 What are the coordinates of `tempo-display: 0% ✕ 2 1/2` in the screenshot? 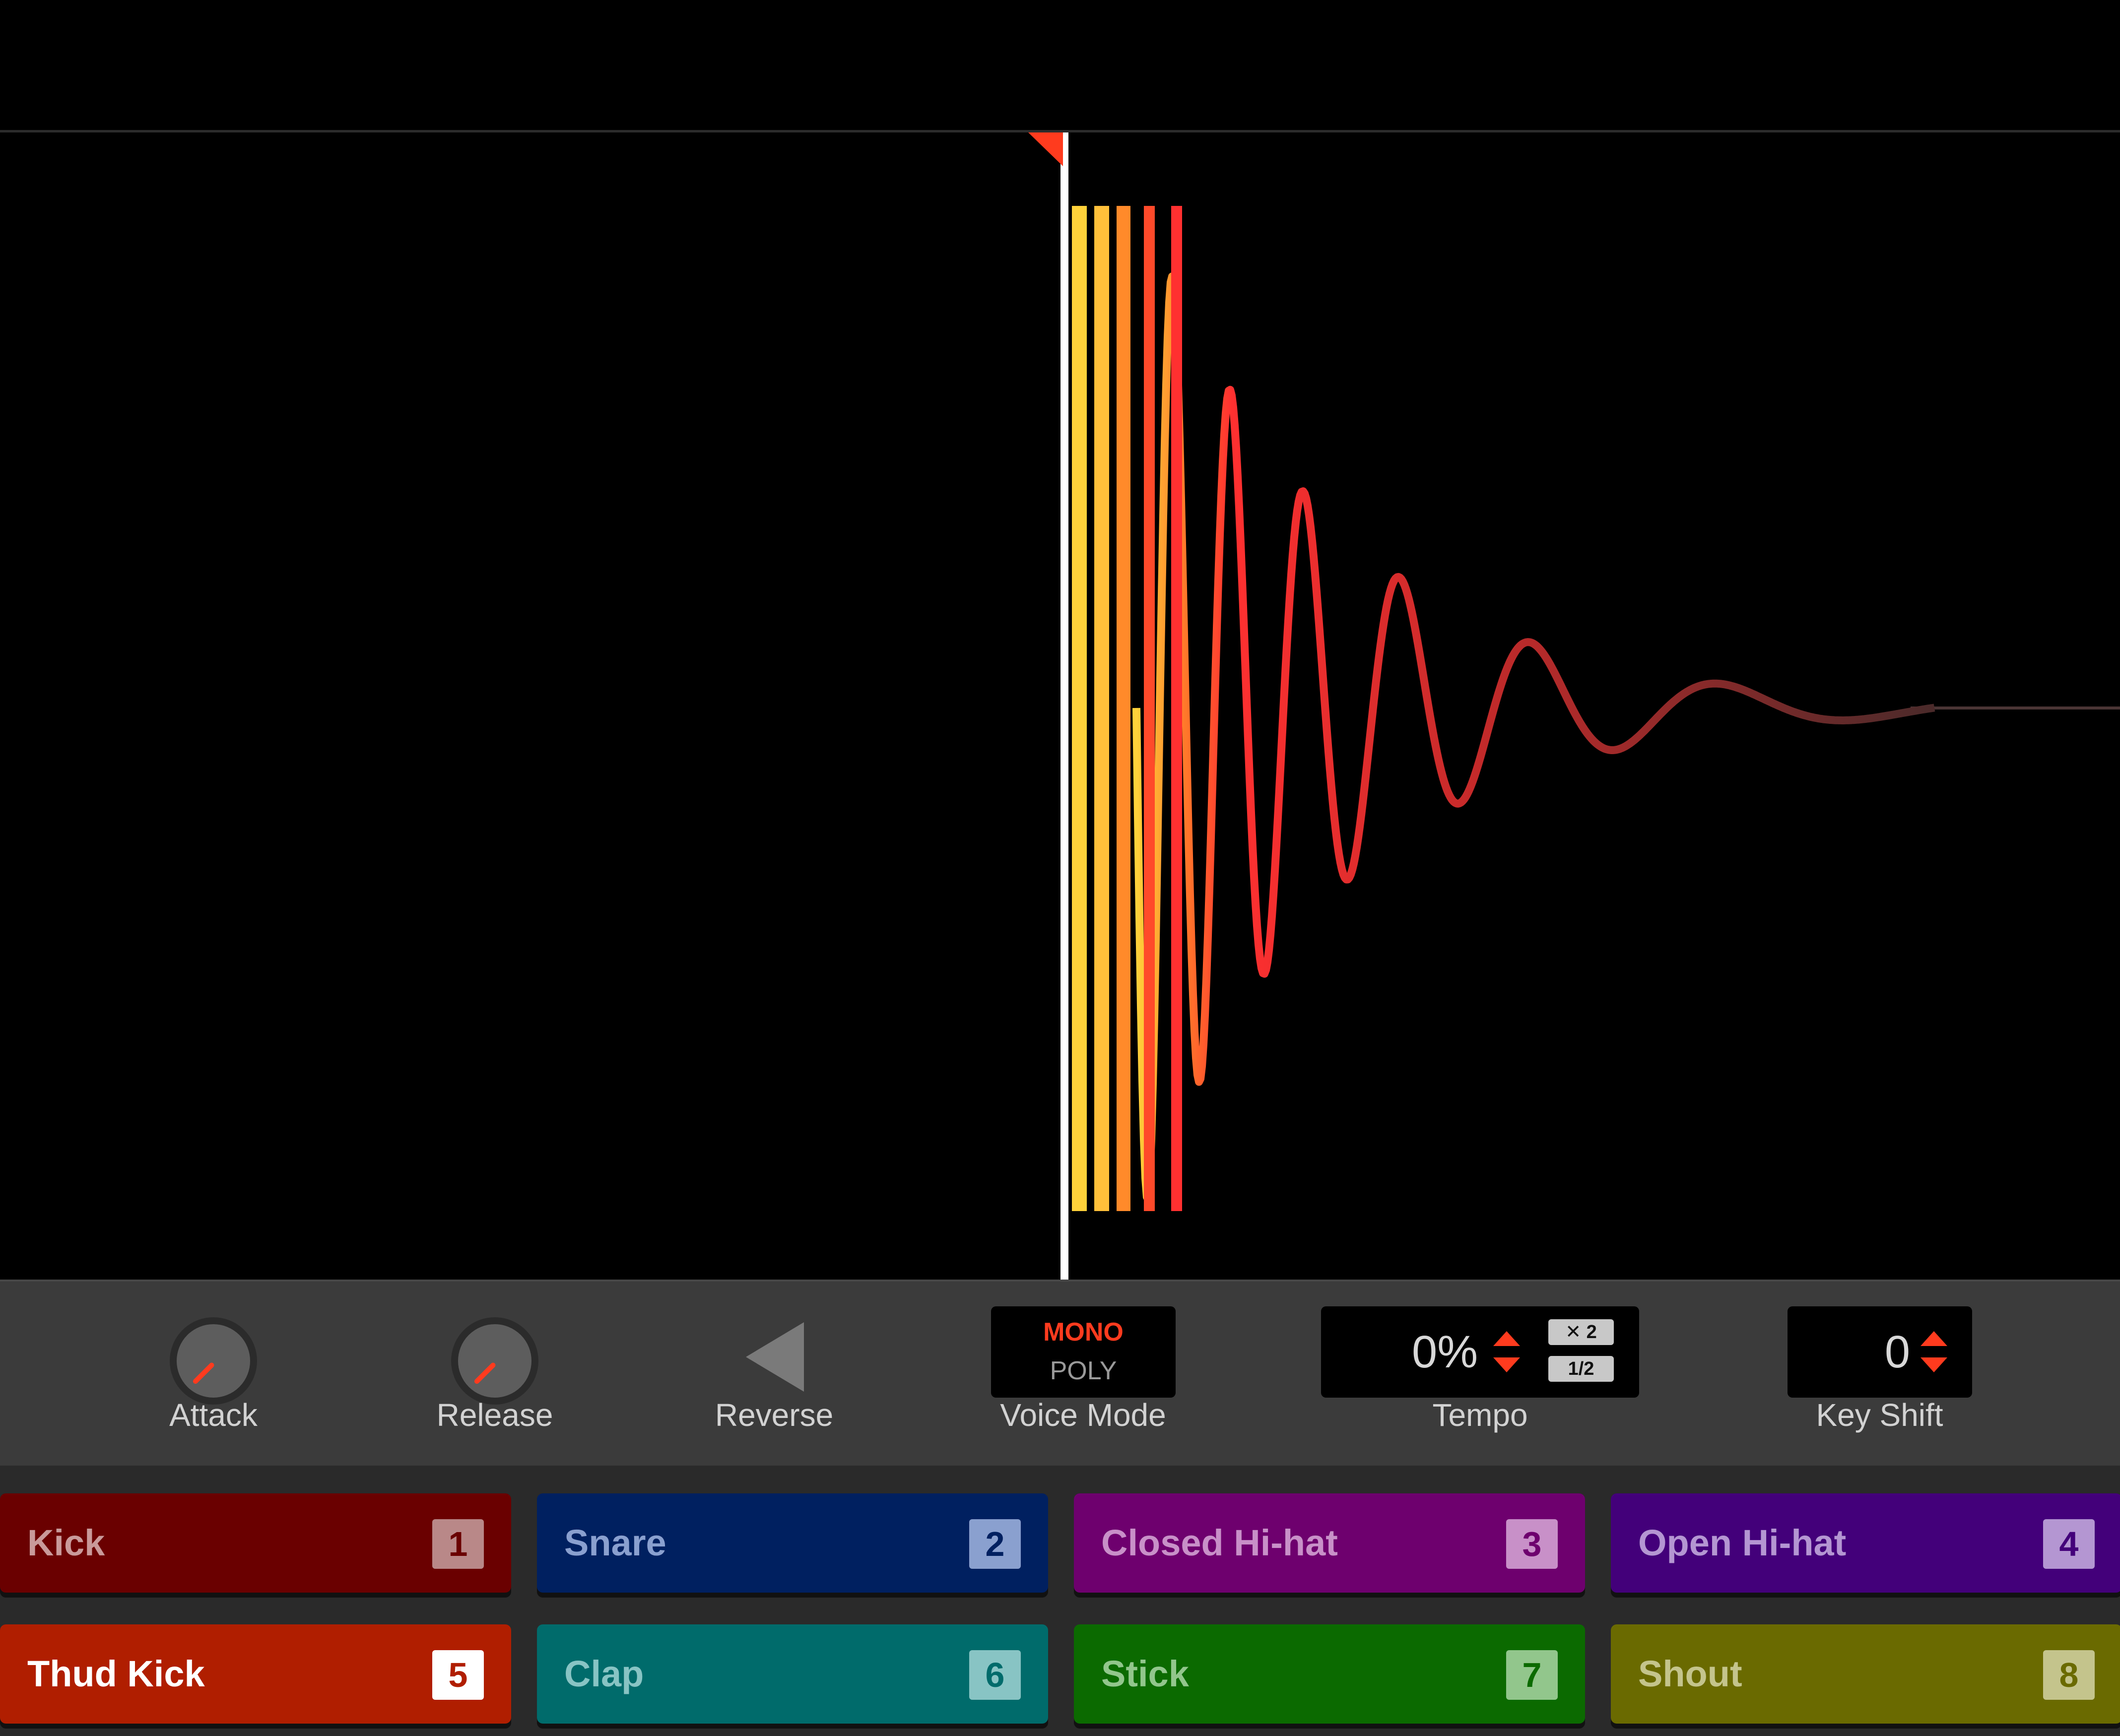 It's located at (1480, 1352).